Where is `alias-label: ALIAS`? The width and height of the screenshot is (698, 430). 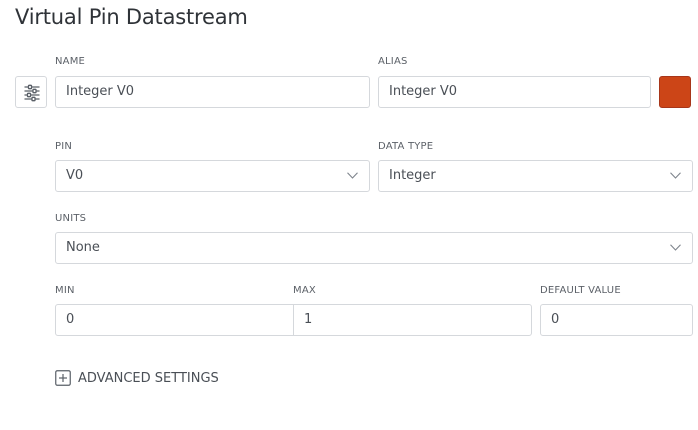 alias-label: ALIAS is located at coordinates (393, 61).